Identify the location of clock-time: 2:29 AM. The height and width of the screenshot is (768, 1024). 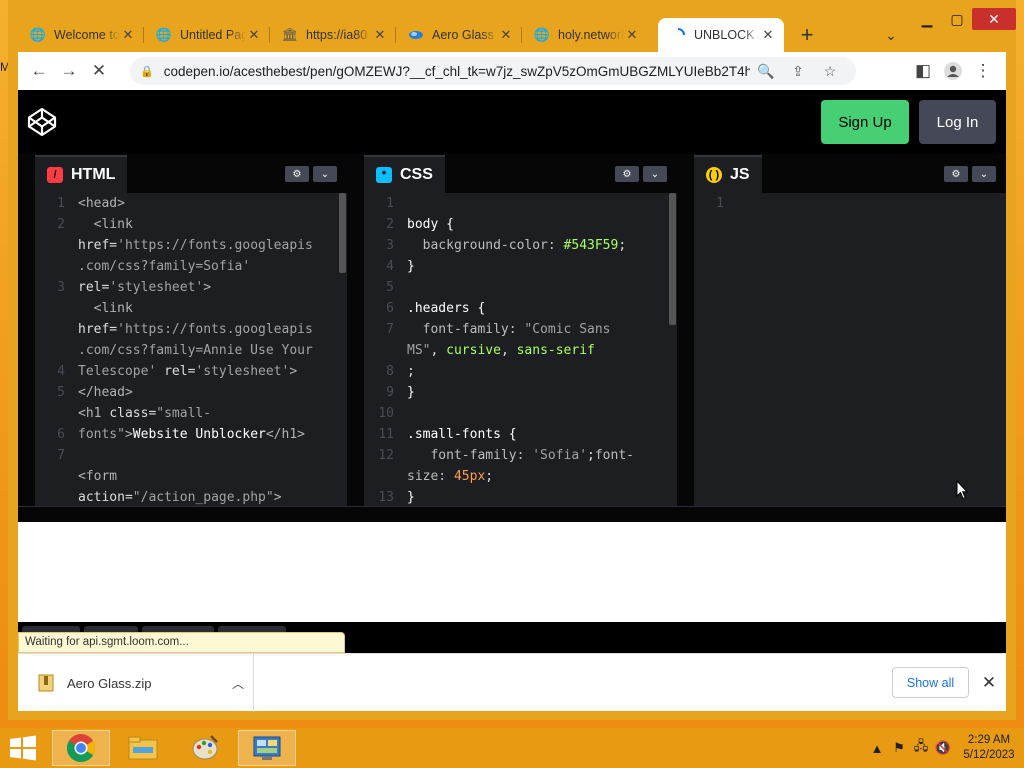
(989, 740).